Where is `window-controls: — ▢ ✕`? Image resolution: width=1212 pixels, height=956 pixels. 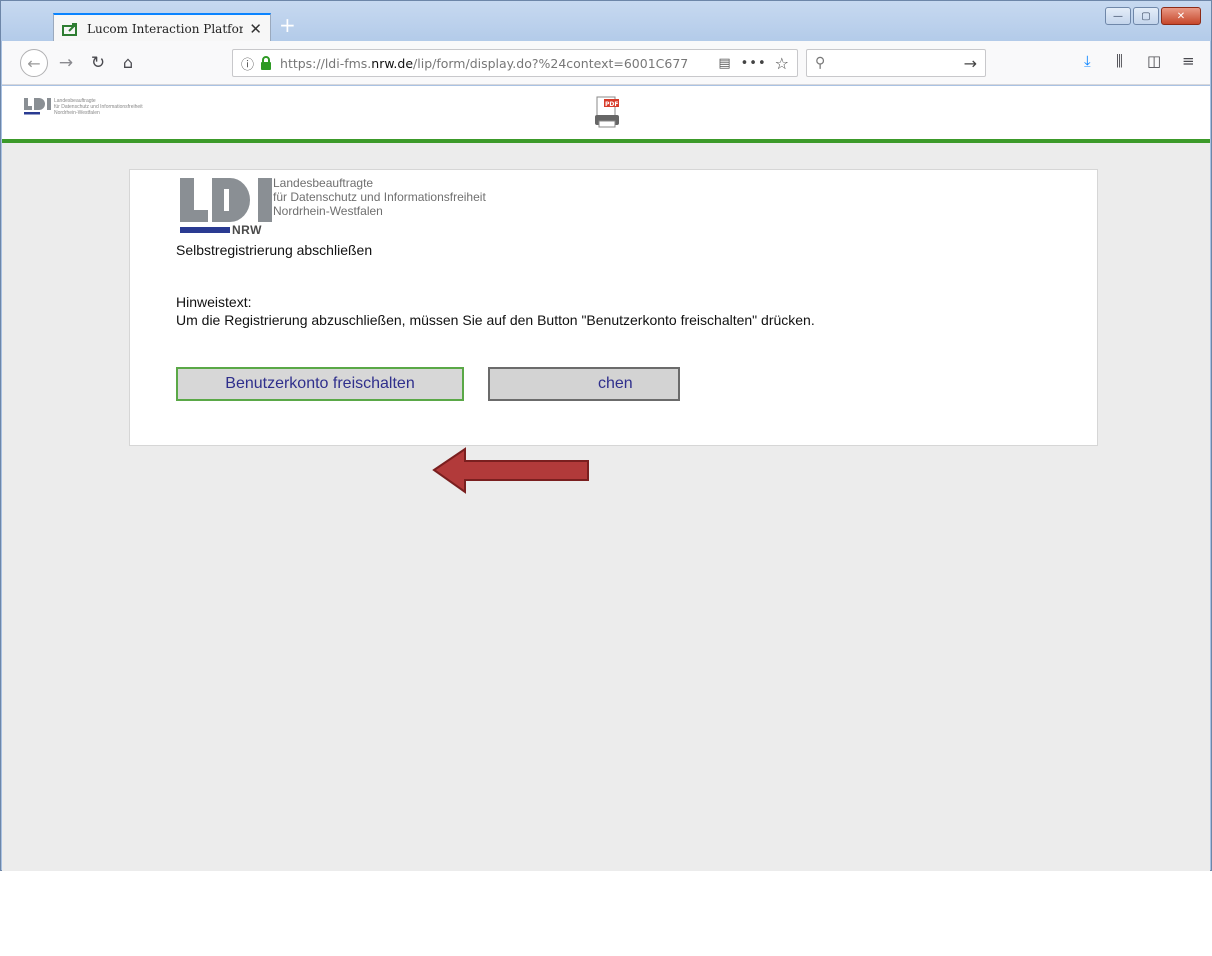
window-controls: — ▢ ✕ is located at coordinates (1153, 16).